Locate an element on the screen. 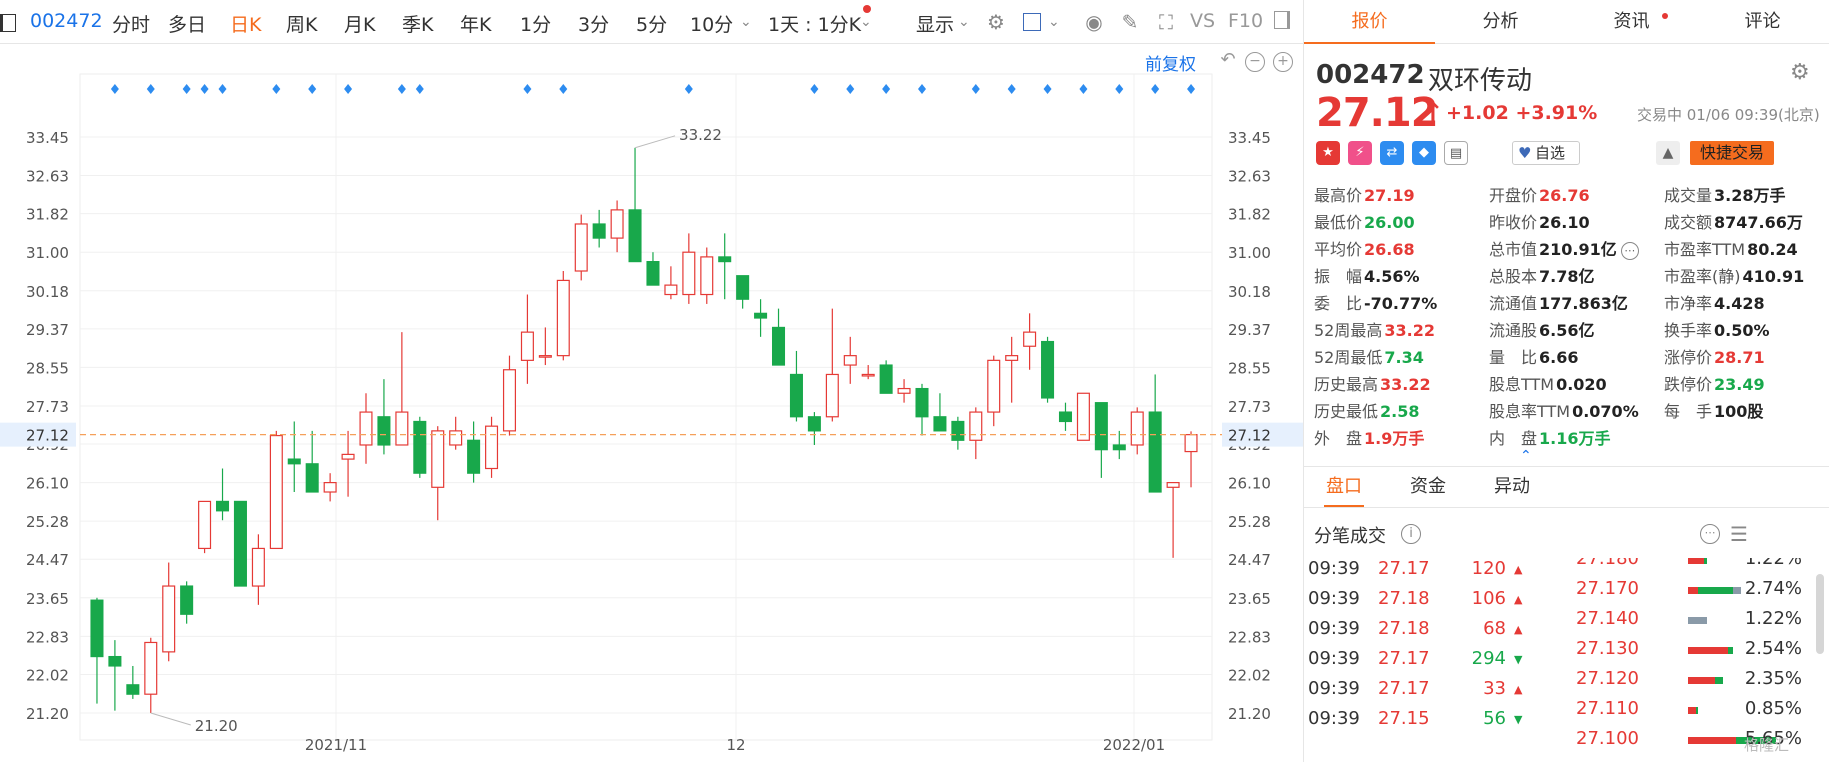 The height and width of the screenshot is (762, 1829). note-icon: ▤ is located at coordinates (1456, 153).